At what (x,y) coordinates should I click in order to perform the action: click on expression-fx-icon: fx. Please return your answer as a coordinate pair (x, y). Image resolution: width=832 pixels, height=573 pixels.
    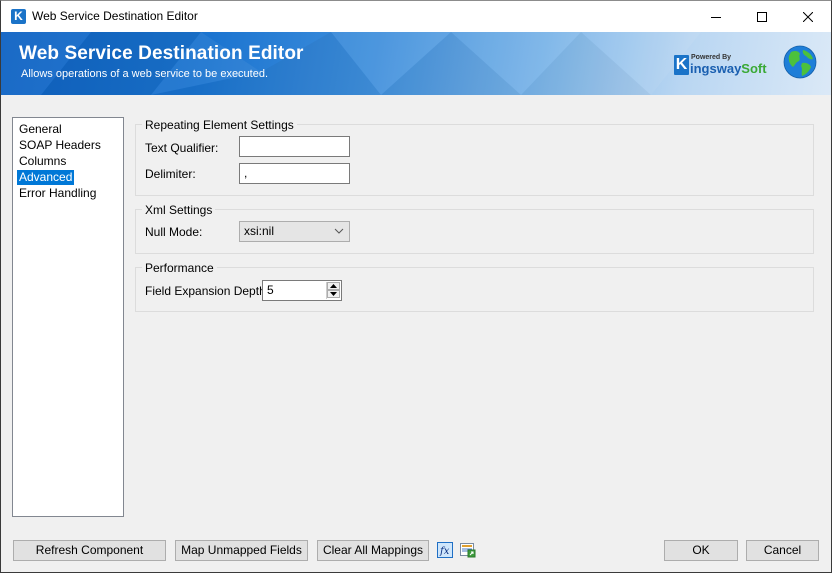
    Looking at the image, I should click on (445, 550).